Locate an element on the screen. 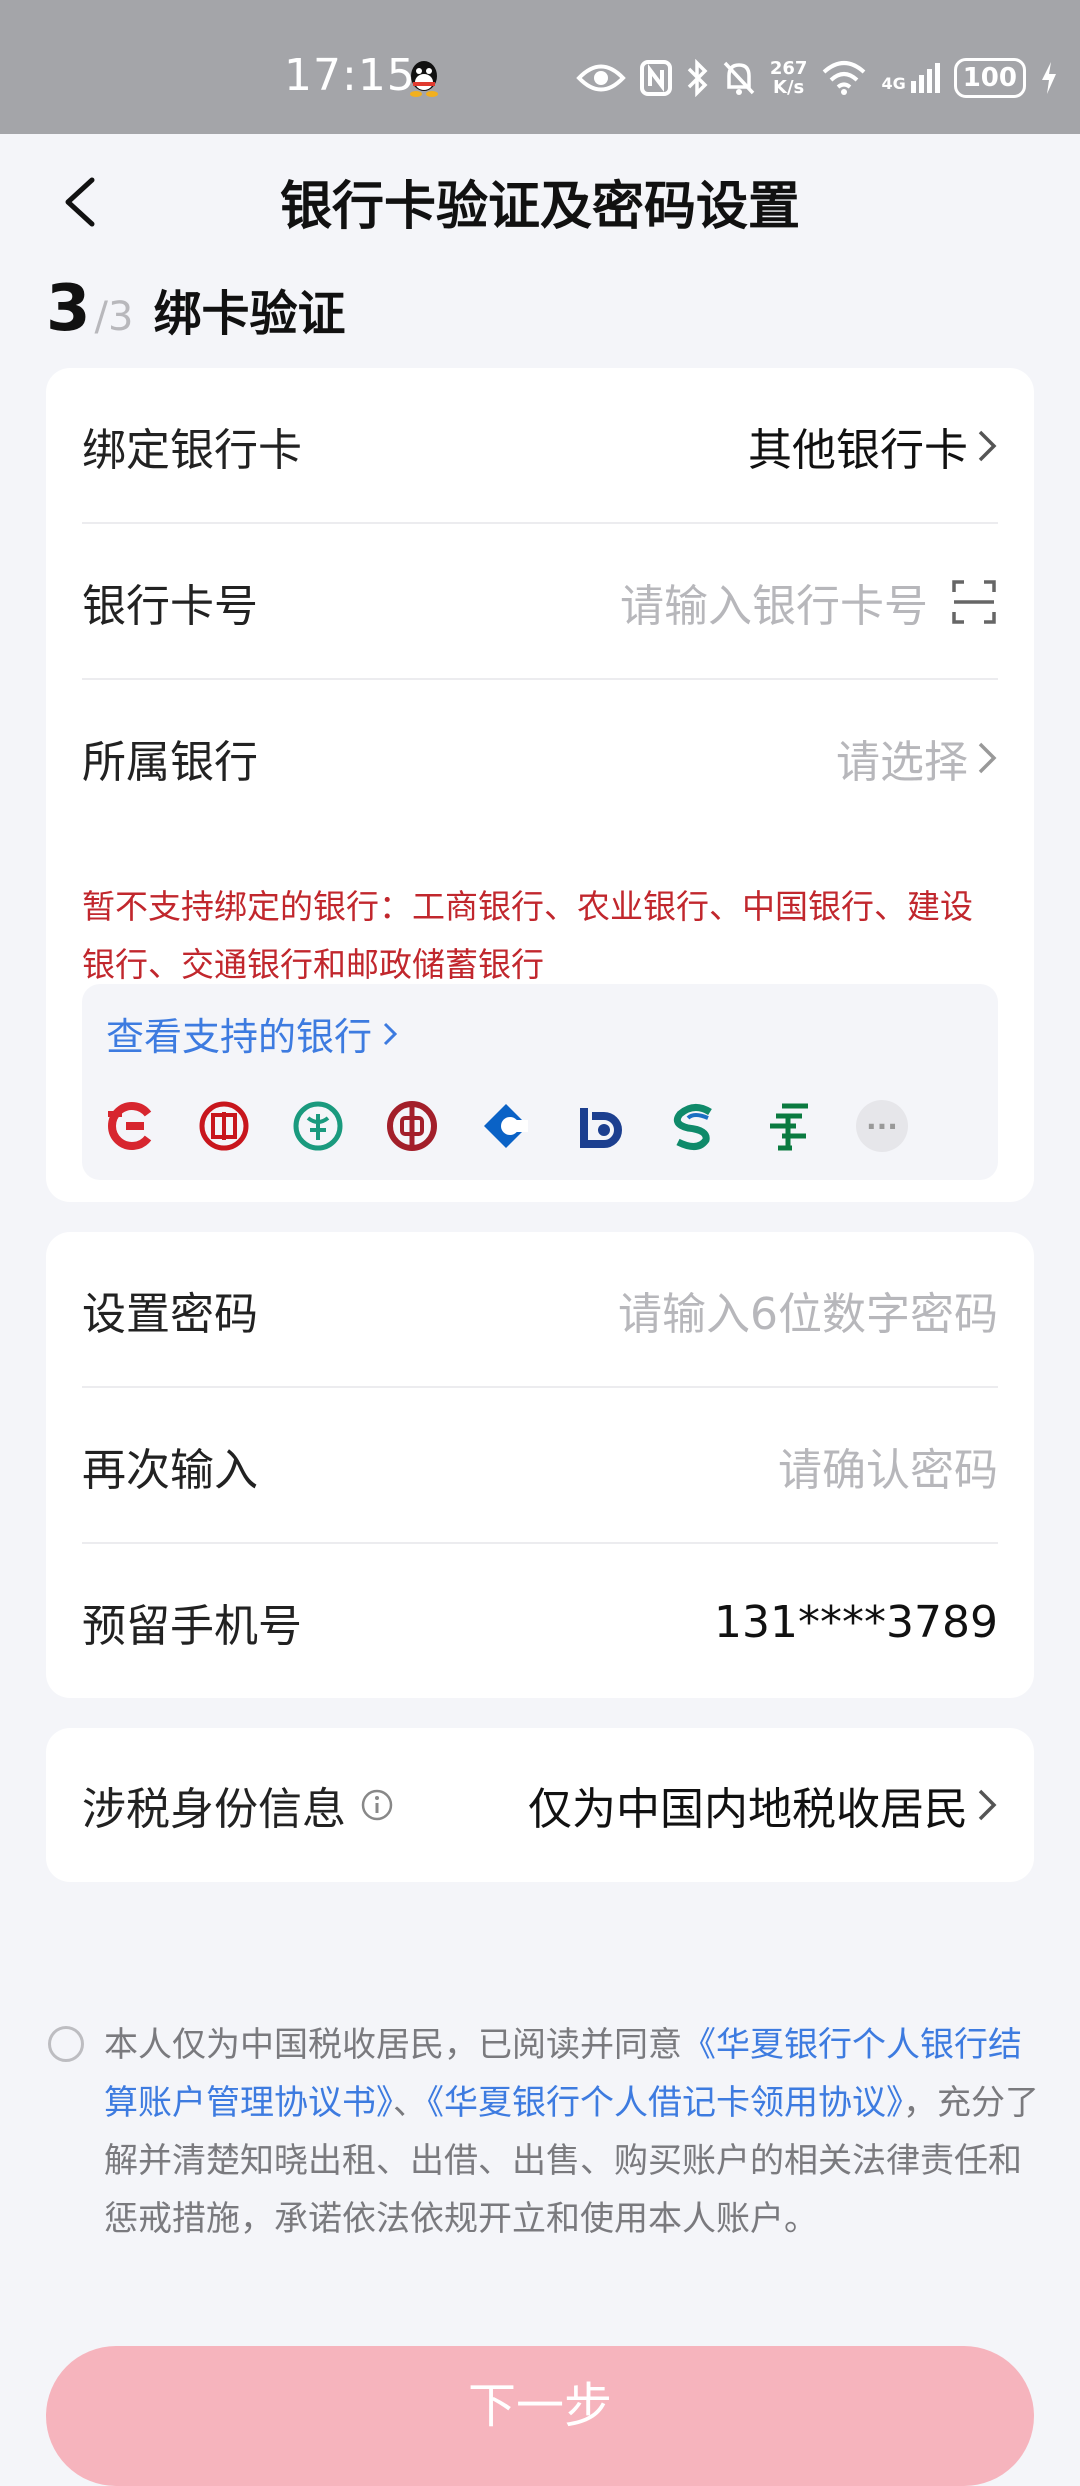 The height and width of the screenshot is (2486, 1080). bank-select-value: 请选择 is located at coordinates (902, 762).